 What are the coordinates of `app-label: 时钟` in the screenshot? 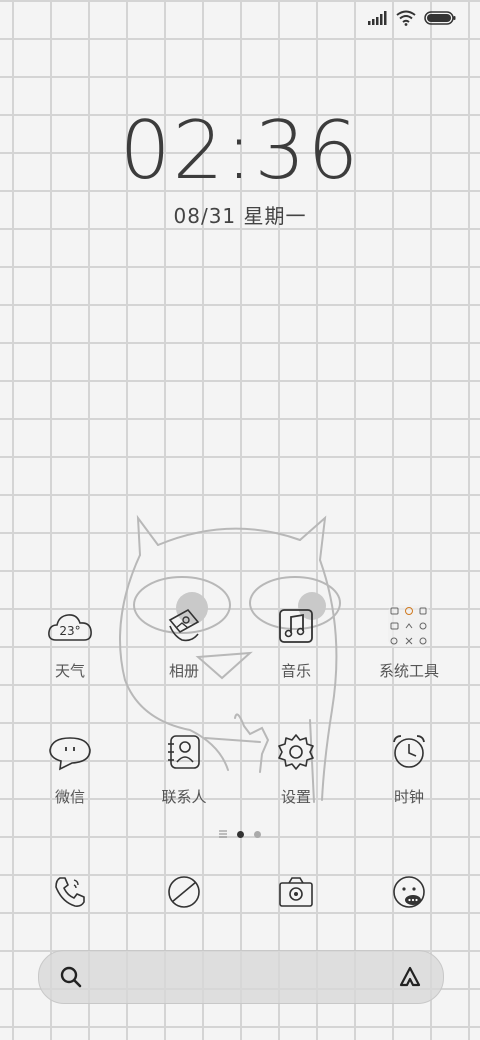 It's located at (408, 797).